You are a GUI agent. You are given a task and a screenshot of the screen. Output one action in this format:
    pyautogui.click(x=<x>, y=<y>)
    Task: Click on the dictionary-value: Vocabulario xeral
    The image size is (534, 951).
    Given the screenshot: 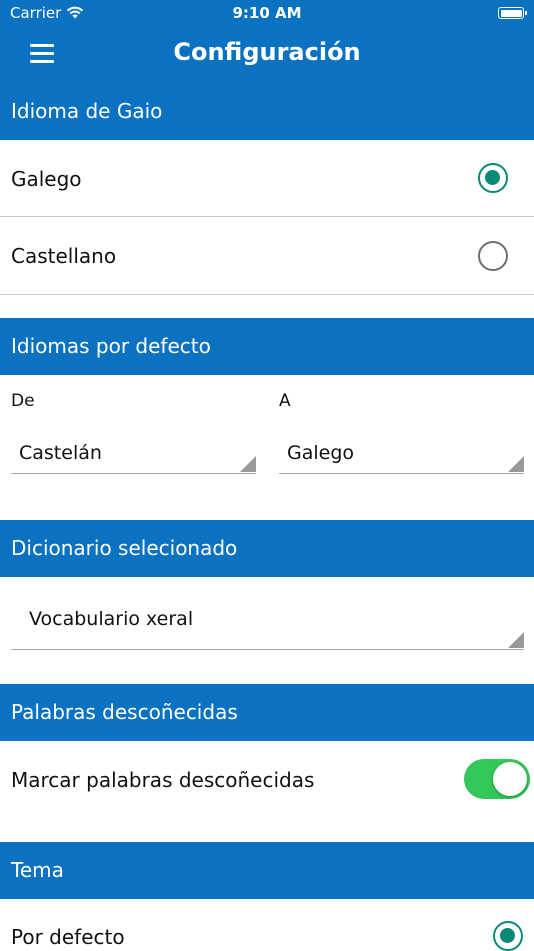 What is the action you would take?
    pyautogui.click(x=111, y=619)
    